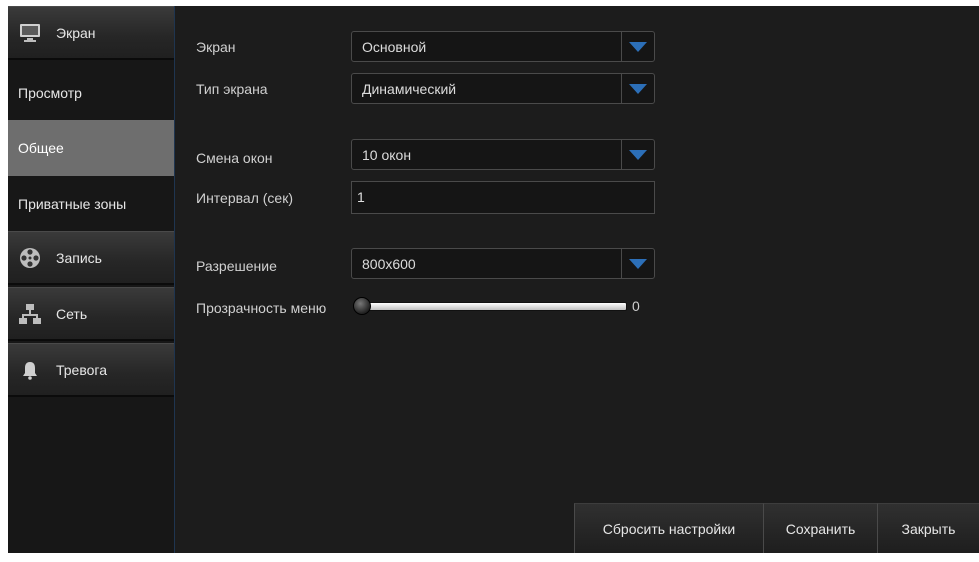 The width and height of the screenshot is (979, 562). I want to click on sidebar-category-label: Сеть, so click(72, 313).